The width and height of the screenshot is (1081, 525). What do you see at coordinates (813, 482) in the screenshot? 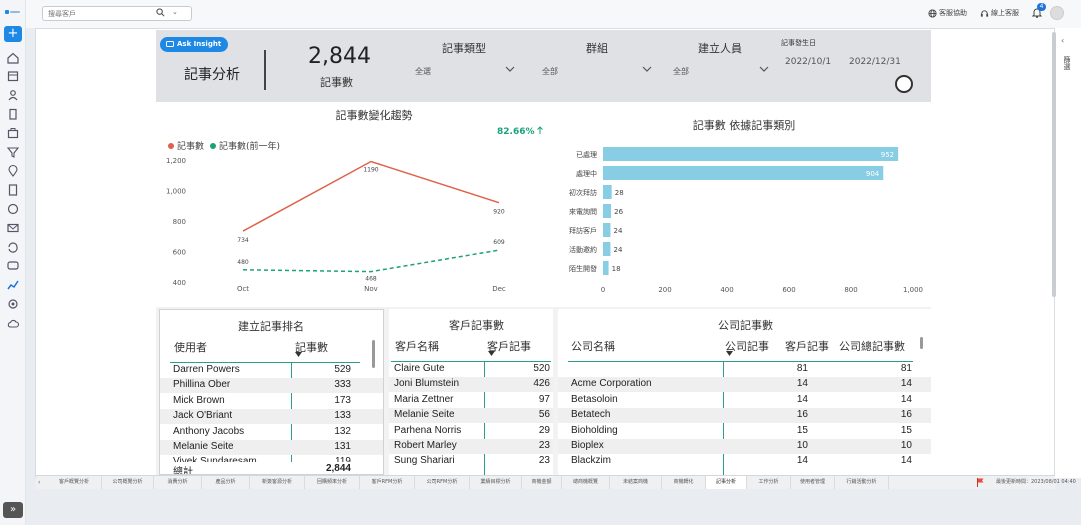
I see `tab-page: 使用者管理` at bounding box center [813, 482].